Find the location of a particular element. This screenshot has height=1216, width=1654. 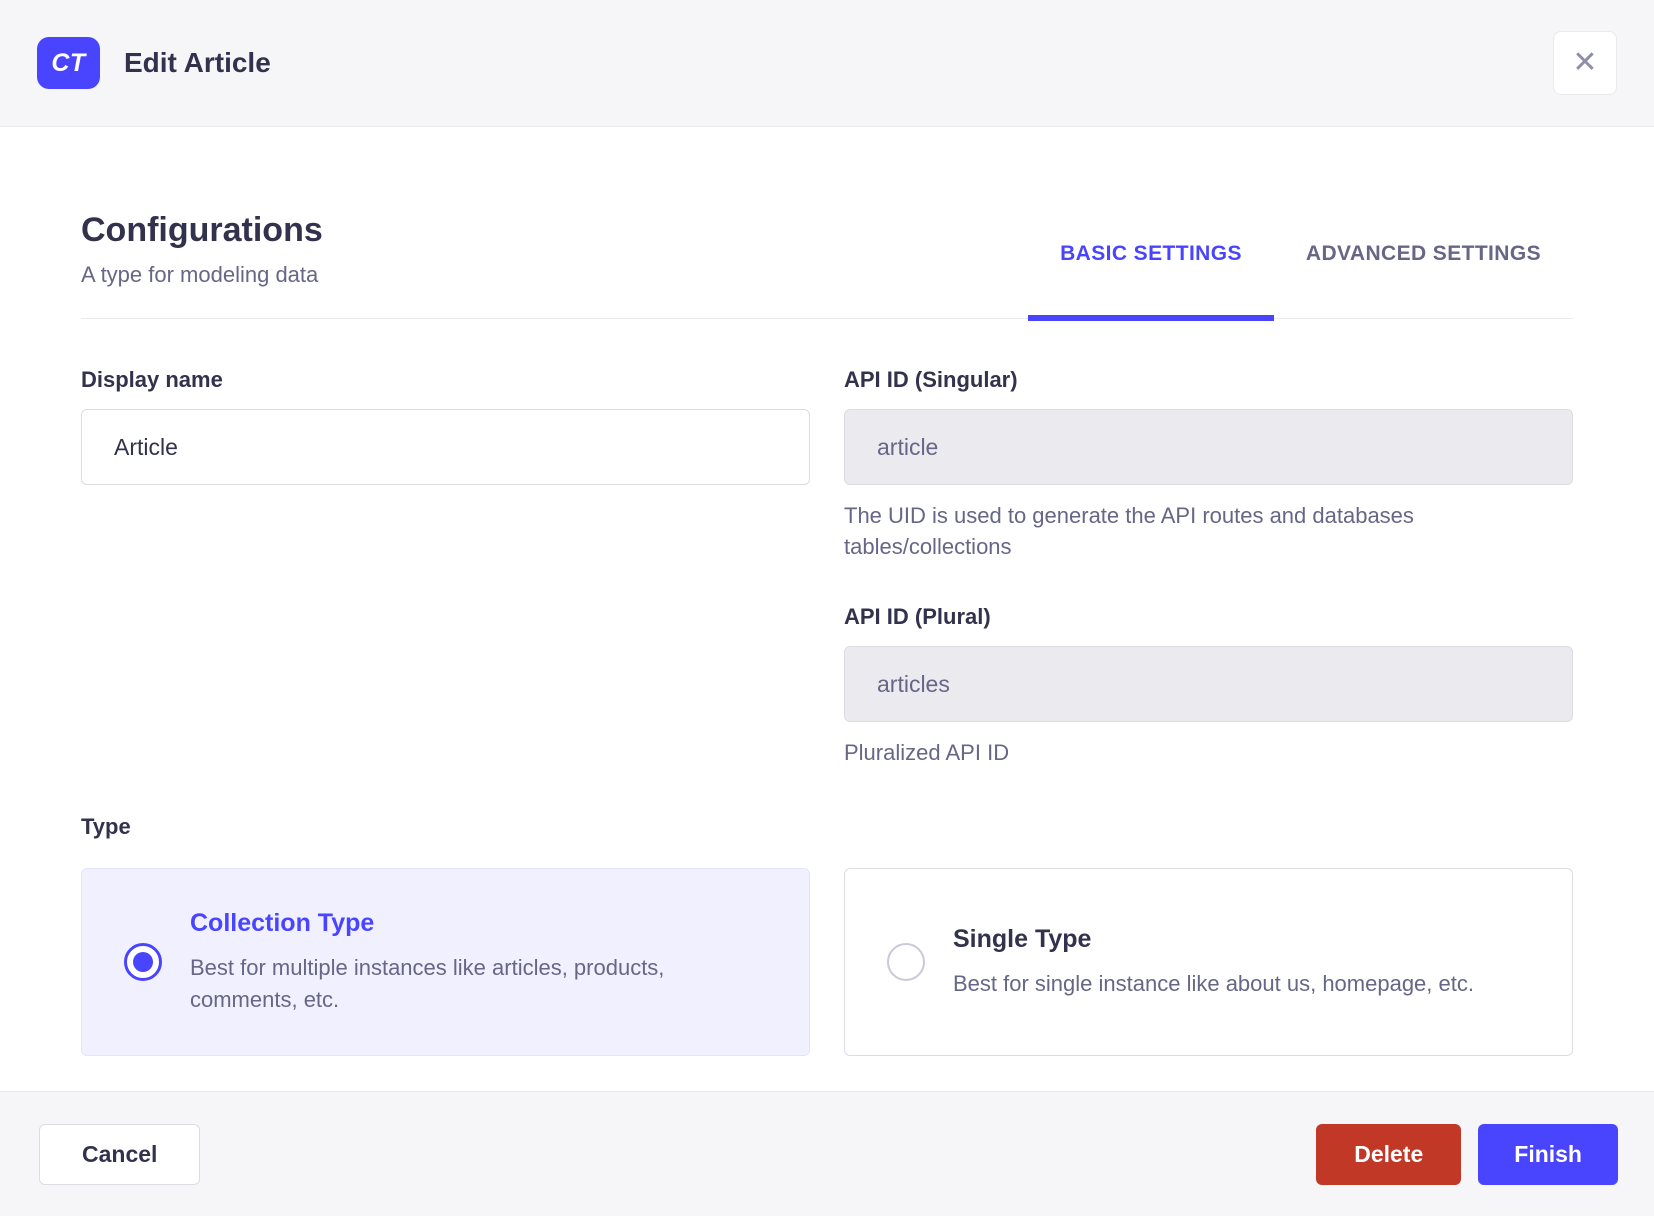

cancel-button: Cancel is located at coordinates (120, 1154).